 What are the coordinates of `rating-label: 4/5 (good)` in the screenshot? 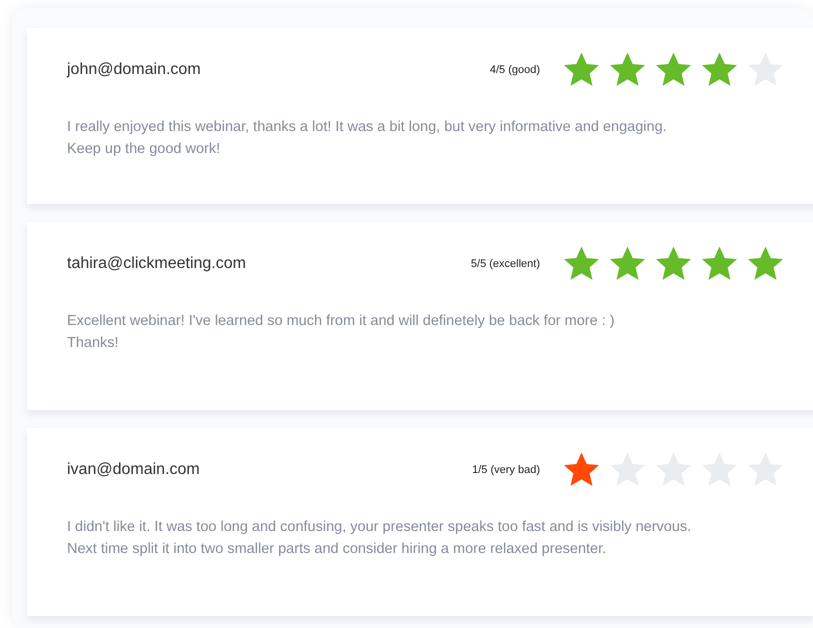 It's located at (514, 70).